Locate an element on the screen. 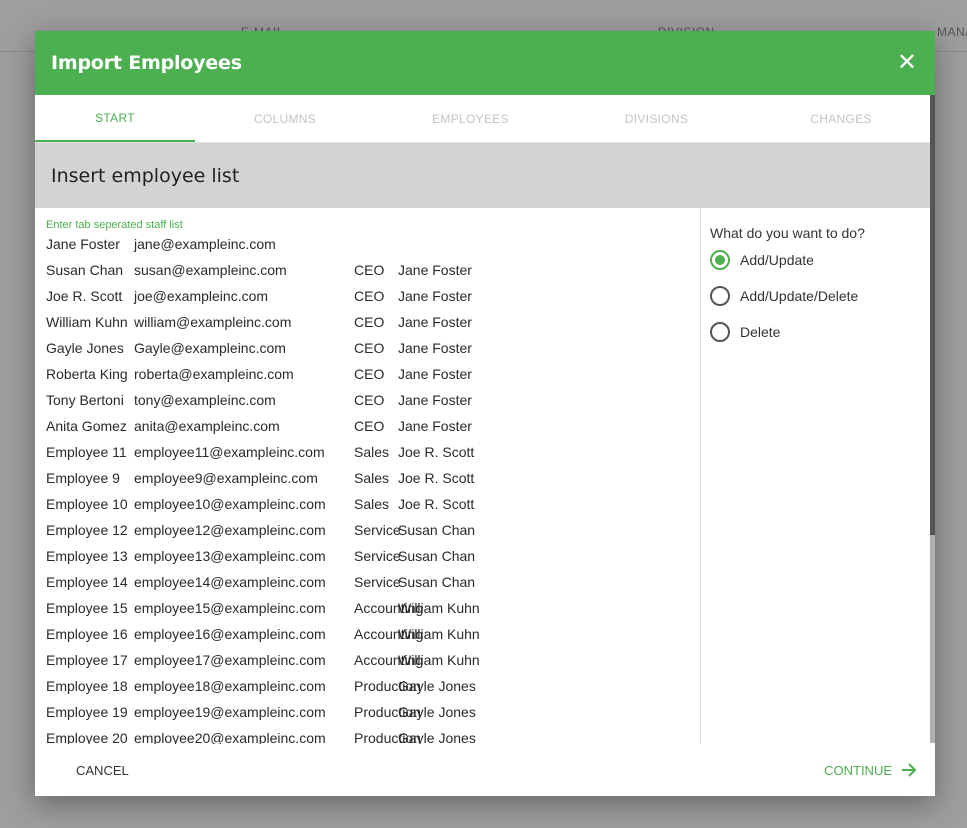 The image size is (967, 828). row-manager: Gayle Jones is located at coordinates (437, 737).